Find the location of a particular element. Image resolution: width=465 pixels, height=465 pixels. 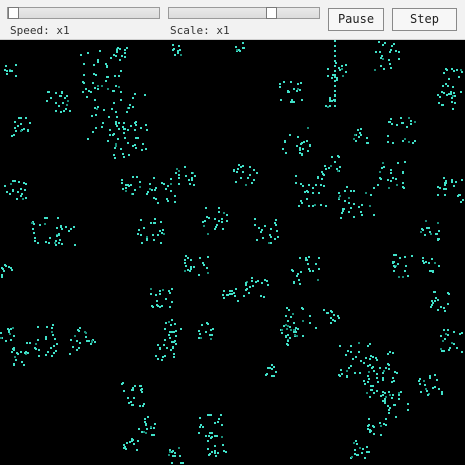

step-button: Step is located at coordinates (424, 19).